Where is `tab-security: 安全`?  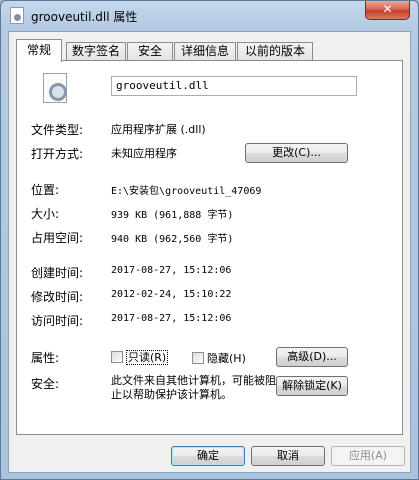
tab-security: 安全 is located at coordinates (150, 51).